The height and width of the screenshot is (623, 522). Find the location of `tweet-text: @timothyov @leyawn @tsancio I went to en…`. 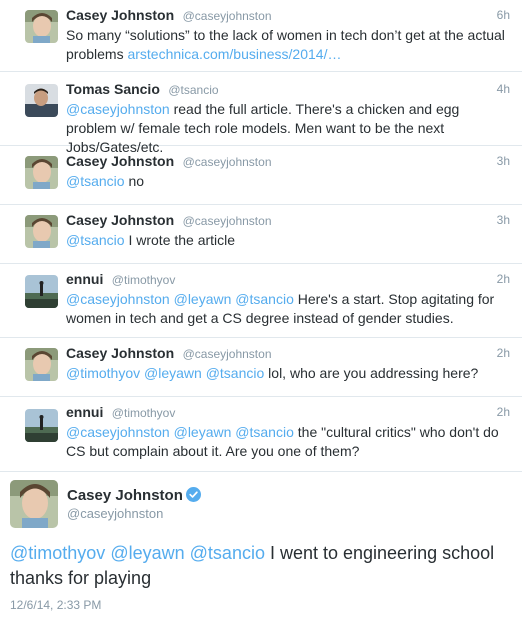

tweet-text: @timothyov @leyawn @tsancio I went to en… is located at coordinates (260, 566).